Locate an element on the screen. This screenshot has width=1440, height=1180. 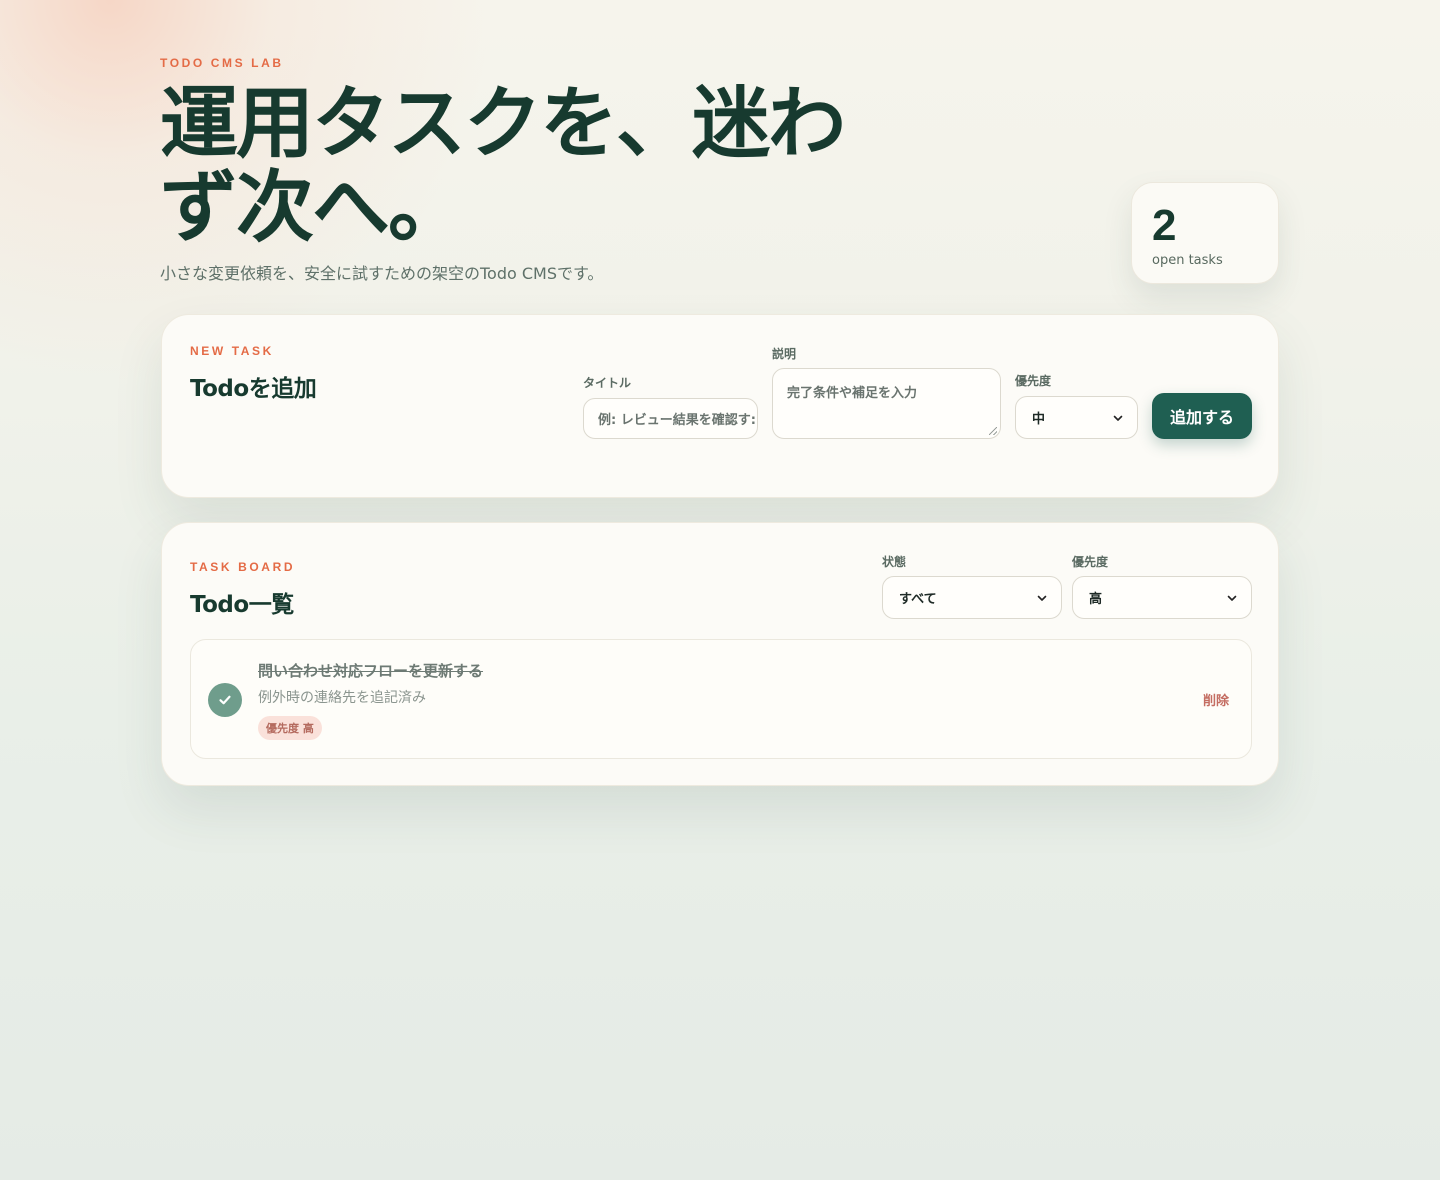
status-filter-label: 状態 is located at coordinates (894, 562).